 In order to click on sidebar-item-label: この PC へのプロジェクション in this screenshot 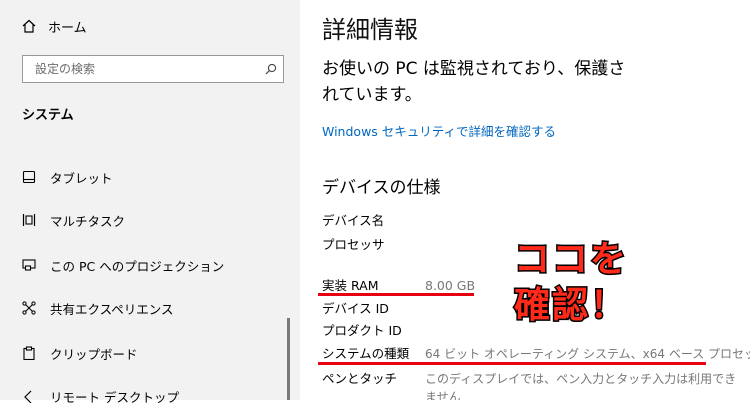, I will do `click(137, 266)`.